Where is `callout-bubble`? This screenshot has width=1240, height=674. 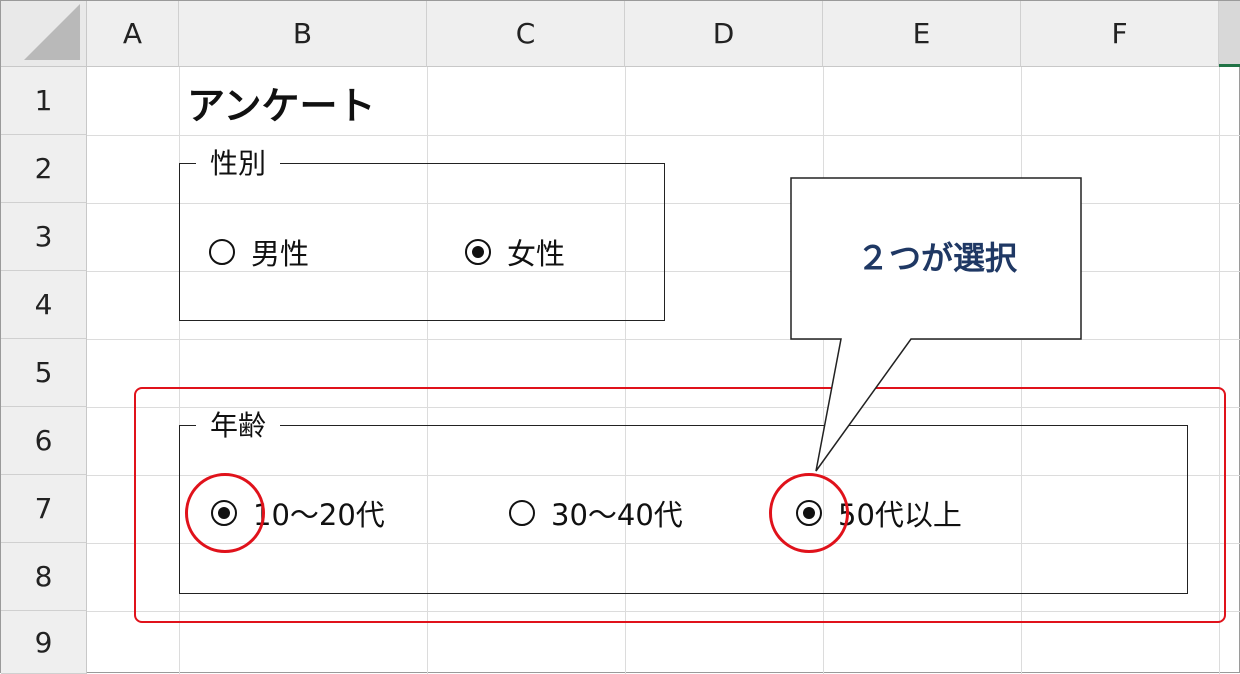
callout-bubble is located at coordinates (936, 324).